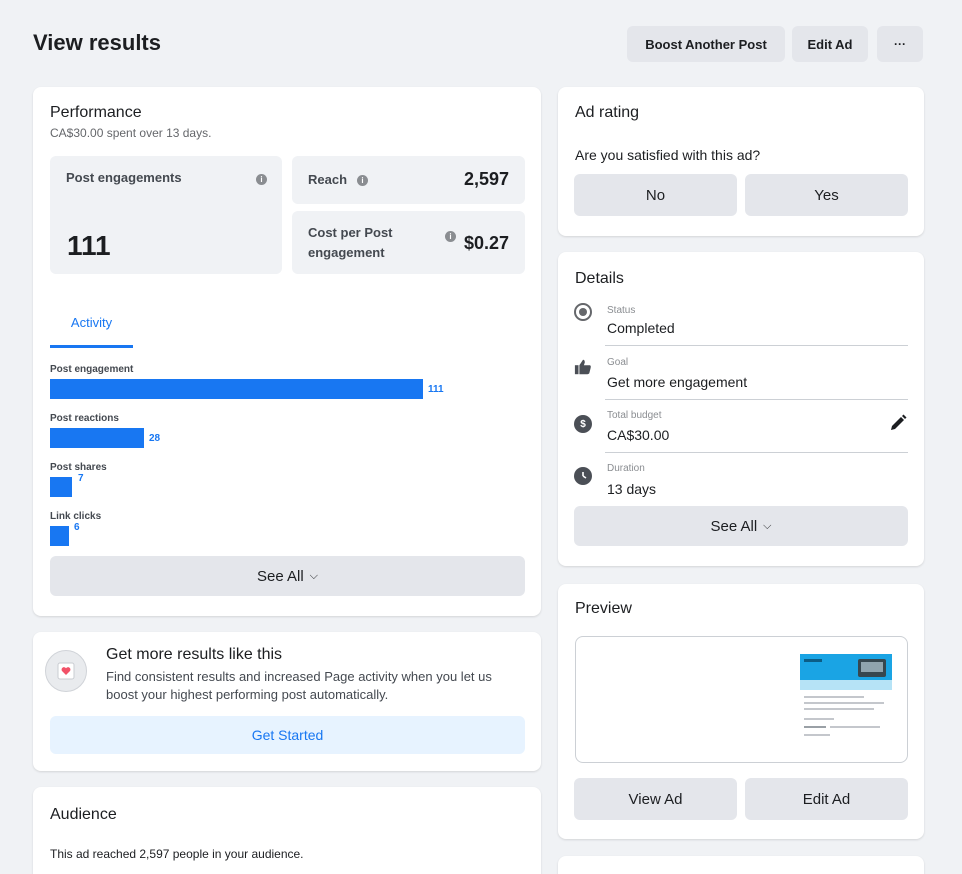 This screenshot has width=962, height=874. I want to click on performance-see-all-button: See All ⌵, so click(287, 576).